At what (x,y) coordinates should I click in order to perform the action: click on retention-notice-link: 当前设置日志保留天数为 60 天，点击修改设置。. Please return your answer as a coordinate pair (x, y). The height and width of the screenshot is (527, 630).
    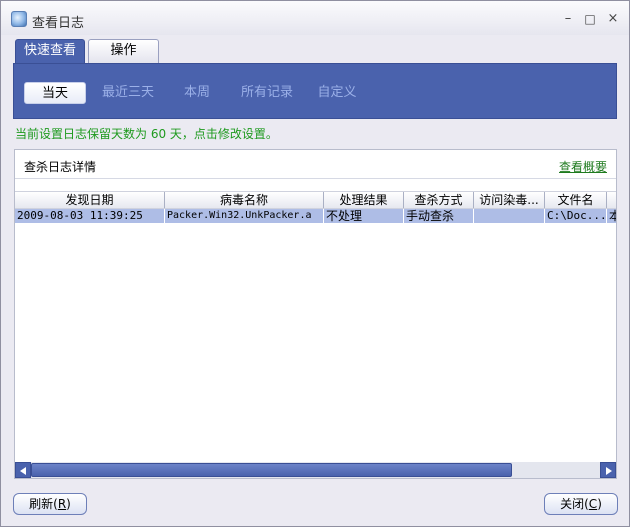
    Looking at the image, I should click on (146, 133).